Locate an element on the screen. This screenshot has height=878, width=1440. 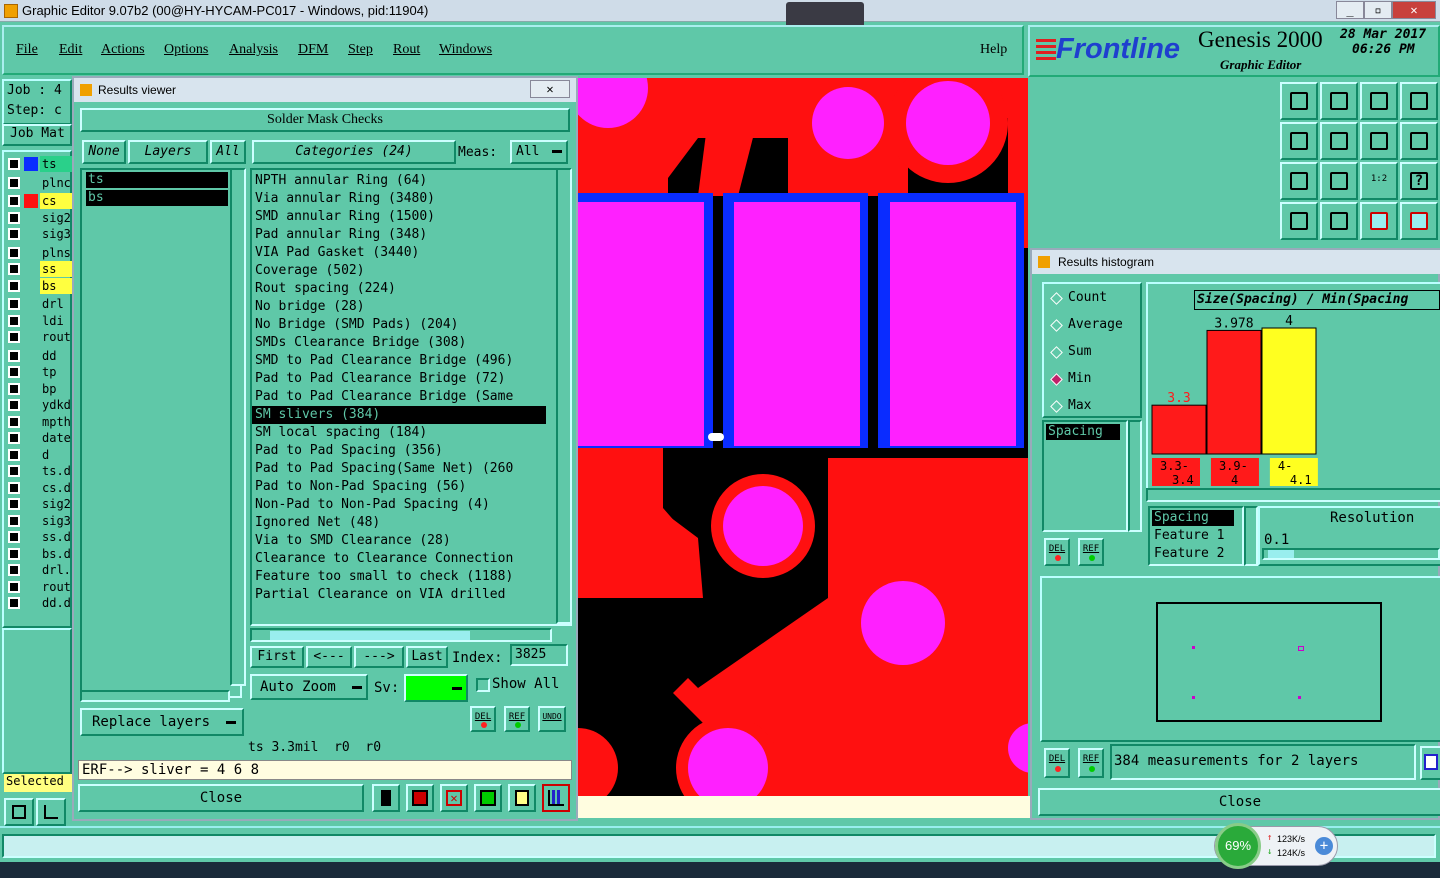
layer-list-vscroll is located at coordinates (238, 427).